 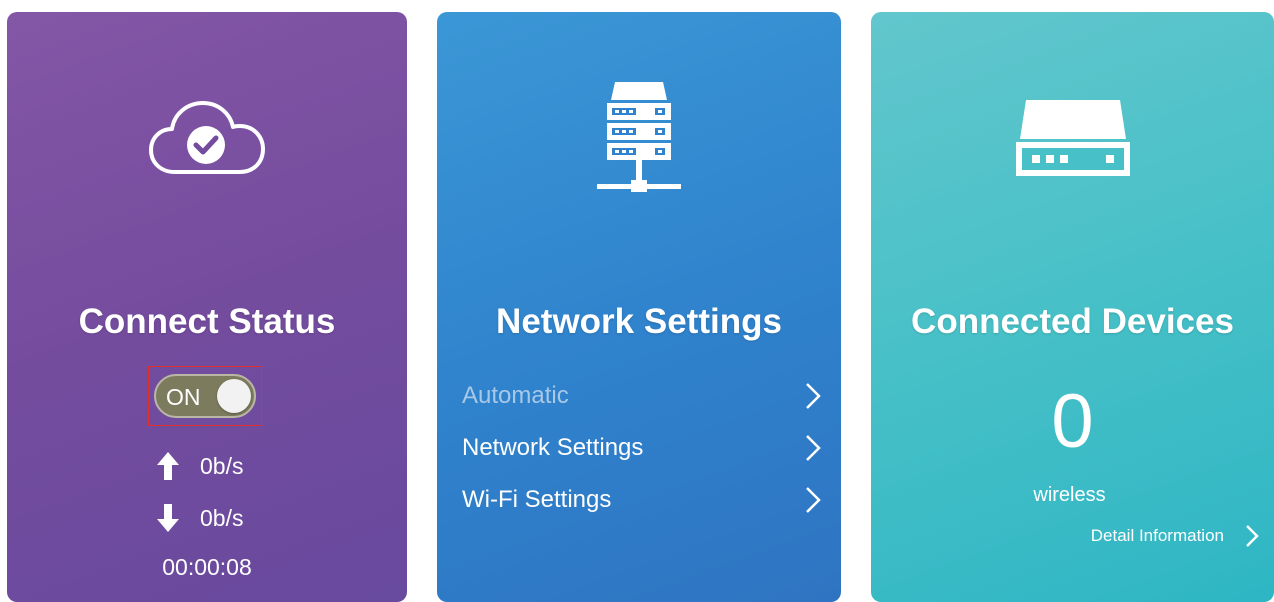 I want to click on toggle-label: ON, so click(x=183, y=397).